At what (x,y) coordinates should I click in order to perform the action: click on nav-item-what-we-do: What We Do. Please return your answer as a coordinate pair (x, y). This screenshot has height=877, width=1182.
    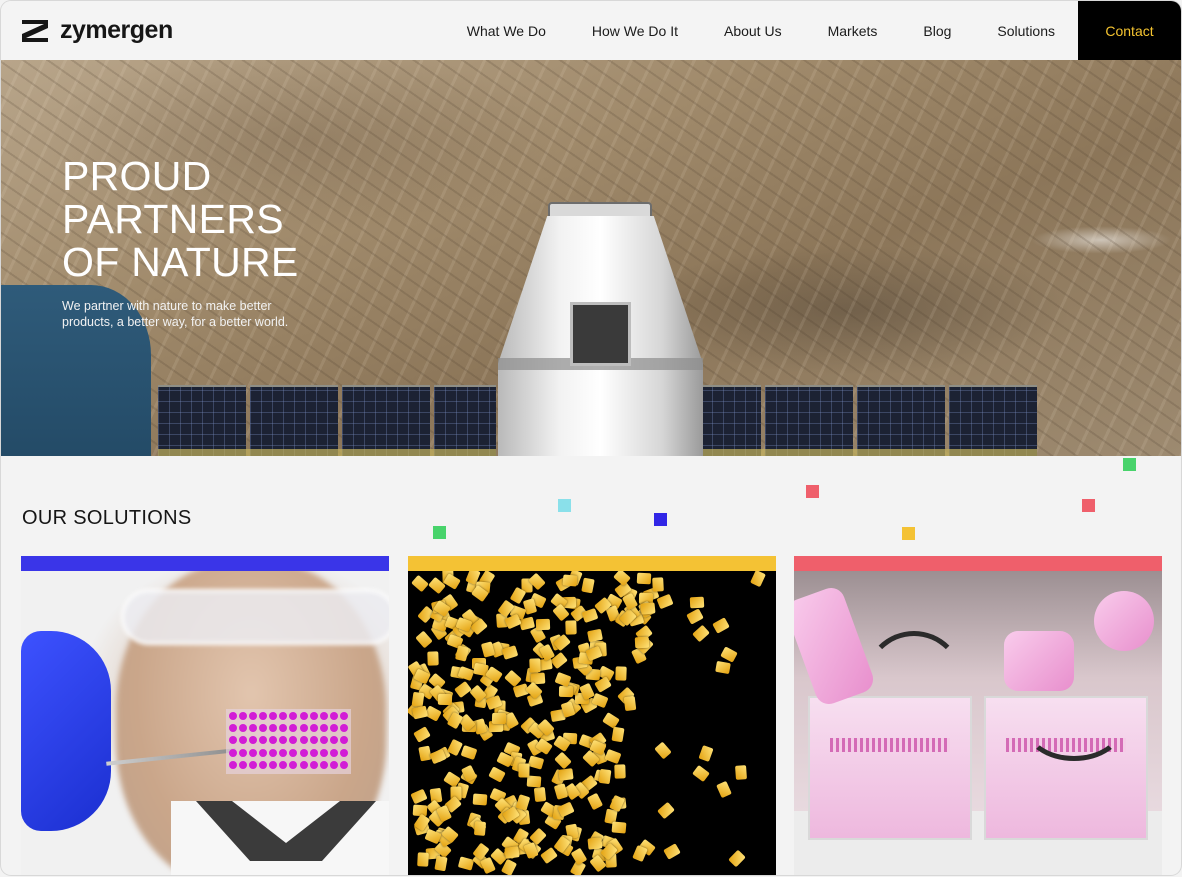
    Looking at the image, I should click on (506, 30).